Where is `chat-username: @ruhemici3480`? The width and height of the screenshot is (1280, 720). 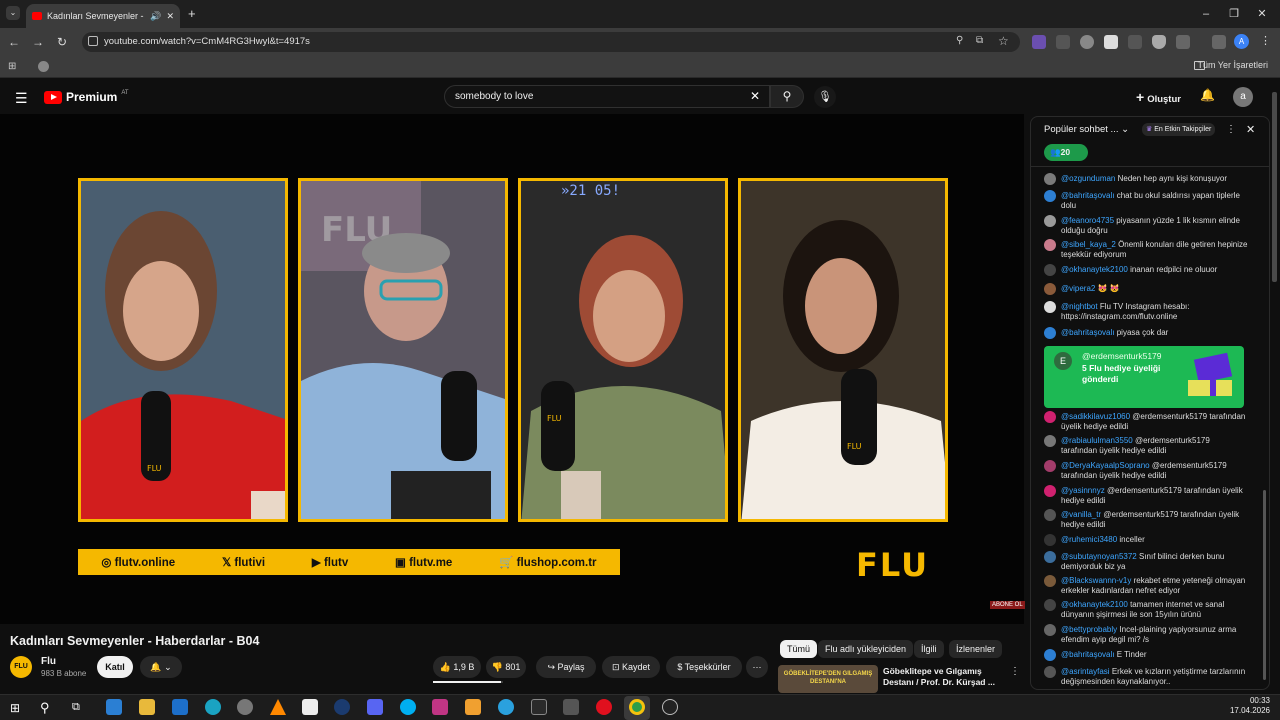 chat-username: @ruhemici3480 is located at coordinates (1089, 539).